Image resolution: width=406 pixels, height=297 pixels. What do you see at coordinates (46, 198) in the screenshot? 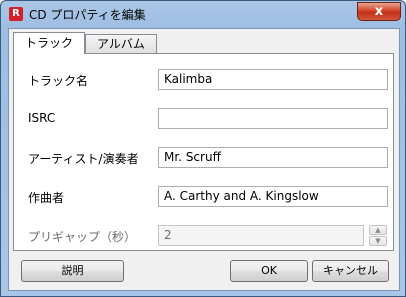
I see `composer-label: 作曲者` at bounding box center [46, 198].